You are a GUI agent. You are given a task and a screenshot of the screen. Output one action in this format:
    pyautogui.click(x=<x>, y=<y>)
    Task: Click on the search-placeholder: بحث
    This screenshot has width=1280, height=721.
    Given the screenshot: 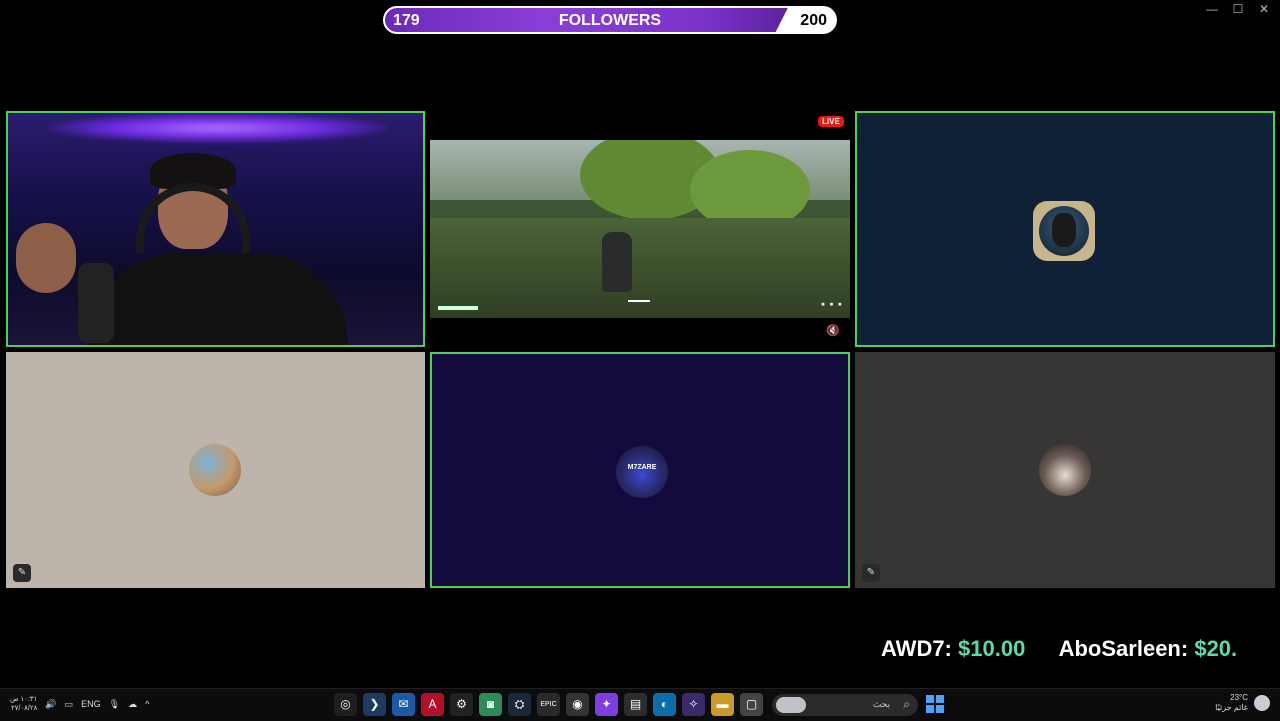 What is the action you would take?
    pyautogui.click(x=881, y=704)
    